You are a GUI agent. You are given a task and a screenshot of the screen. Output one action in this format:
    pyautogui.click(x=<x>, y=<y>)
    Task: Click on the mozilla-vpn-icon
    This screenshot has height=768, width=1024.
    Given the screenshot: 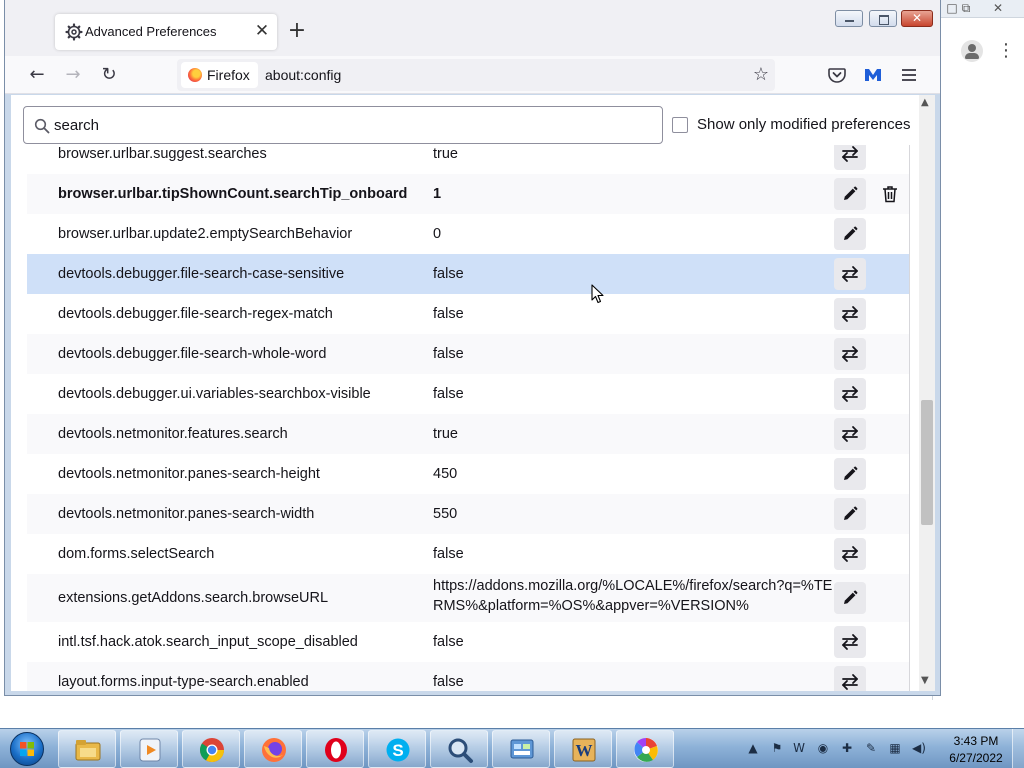 What is the action you would take?
    pyautogui.click(x=873, y=75)
    